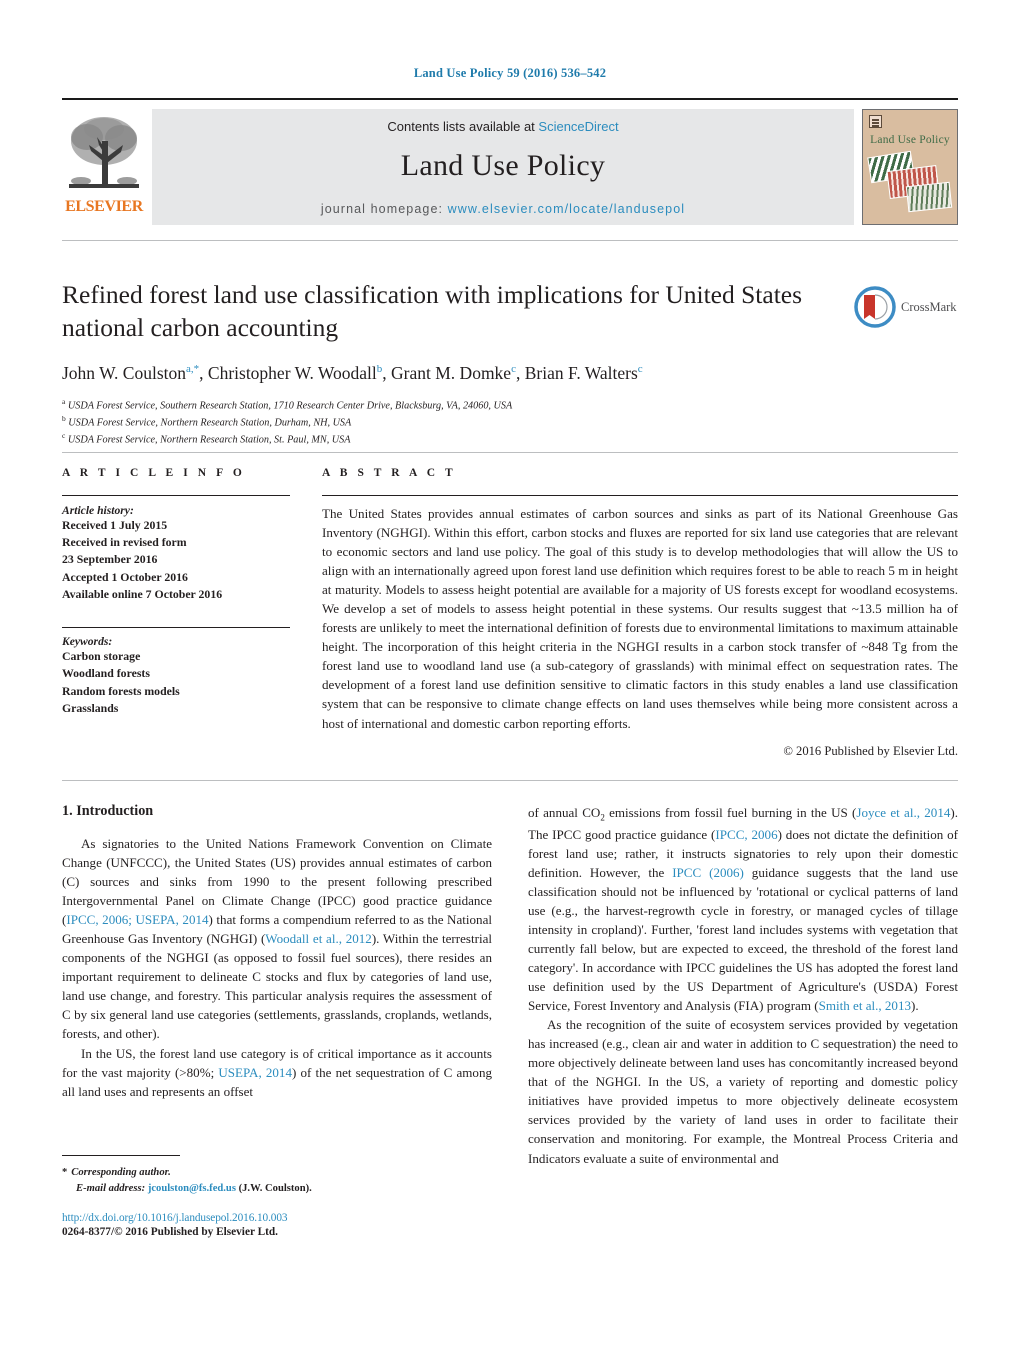 The width and height of the screenshot is (1020, 1351). What do you see at coordinates (389, 473) in the screenshot?
I see `abstract-heading: A B S T R A C T` at bounding box center [389, 473].